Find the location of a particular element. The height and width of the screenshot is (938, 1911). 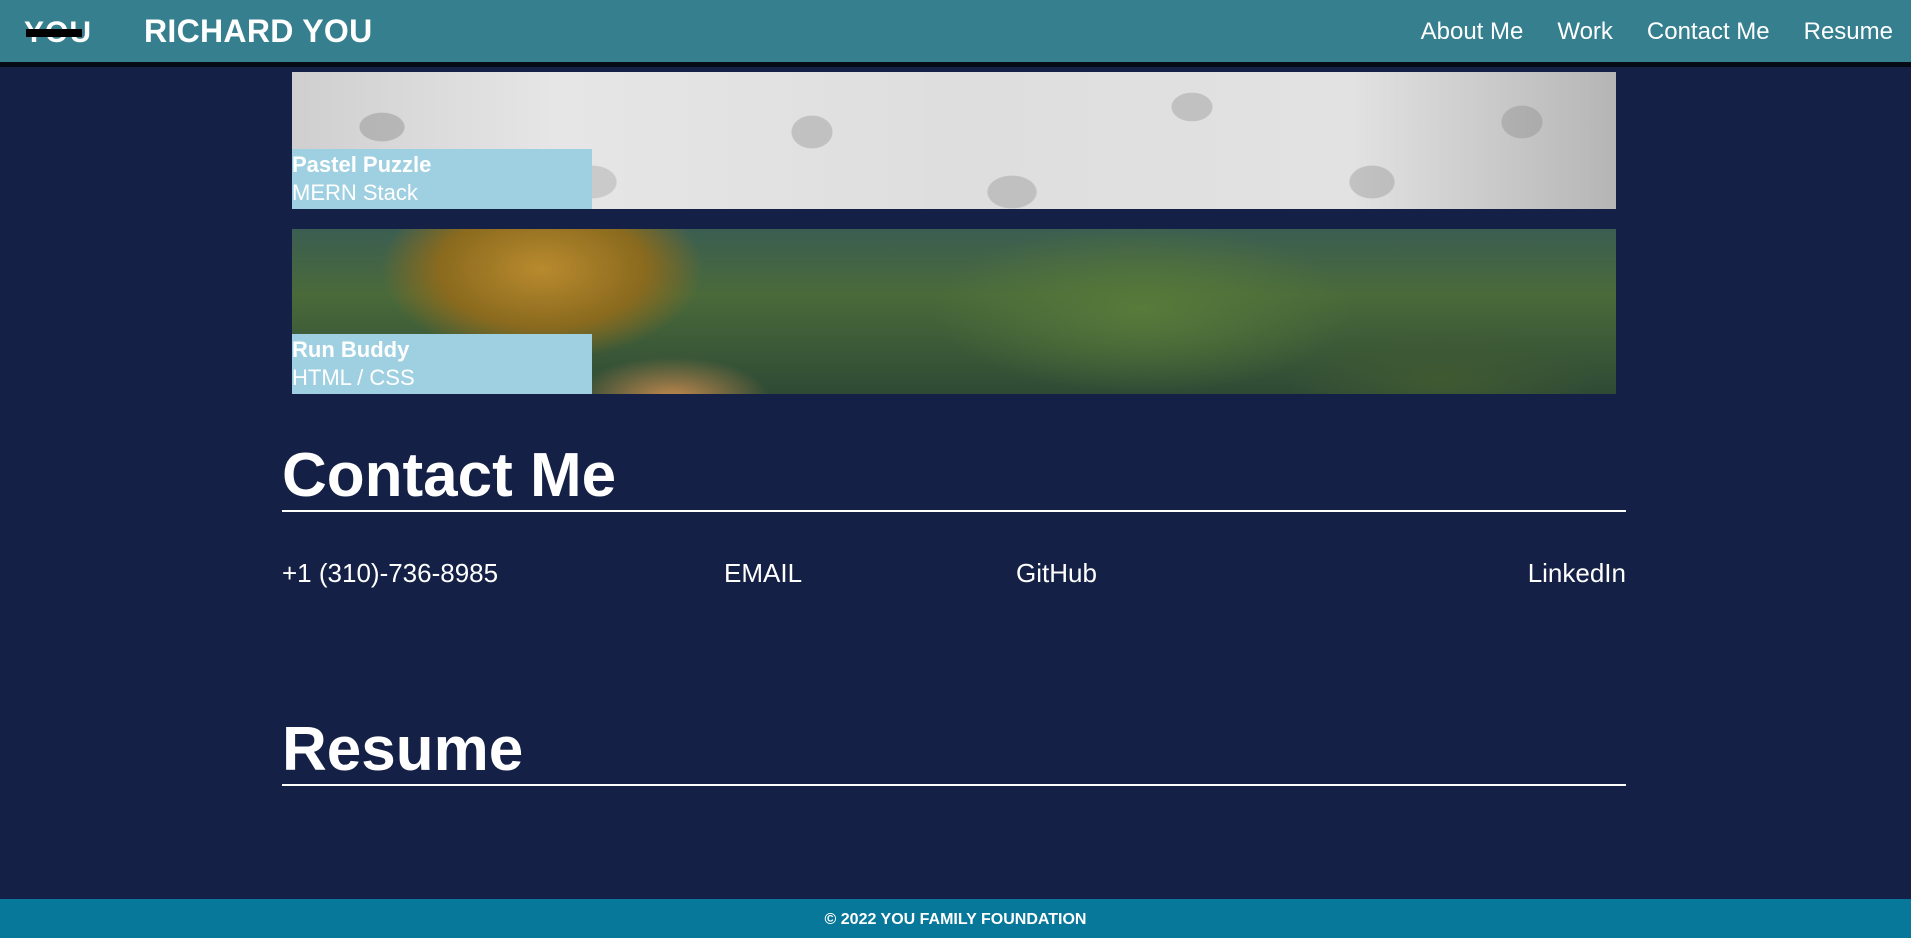

nav-link-work: Work is located at coordinates (1585, 32).